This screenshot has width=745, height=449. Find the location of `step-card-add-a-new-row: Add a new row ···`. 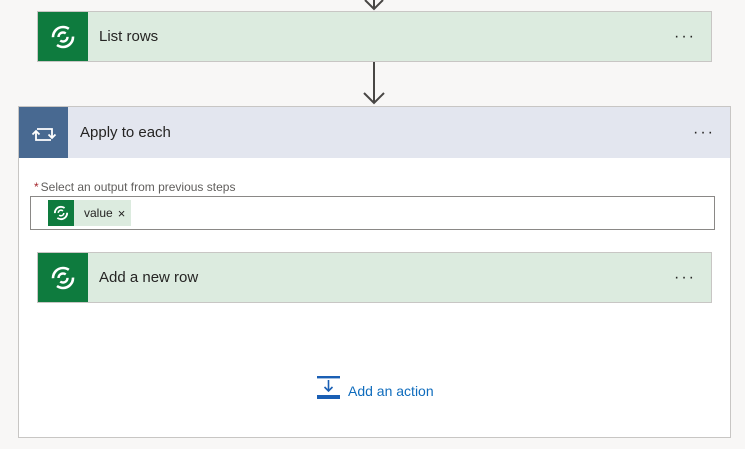

step-card-add-a-new-row: Add a new row ··· is located at coordinates (374, 277).